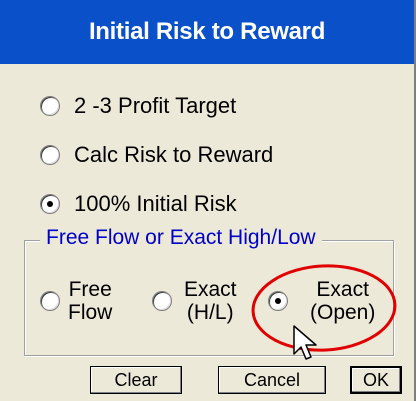 The width and height of the screenshot is (416, 401). I want to click on choice-label-line2: (H/L), so click(210, 312).